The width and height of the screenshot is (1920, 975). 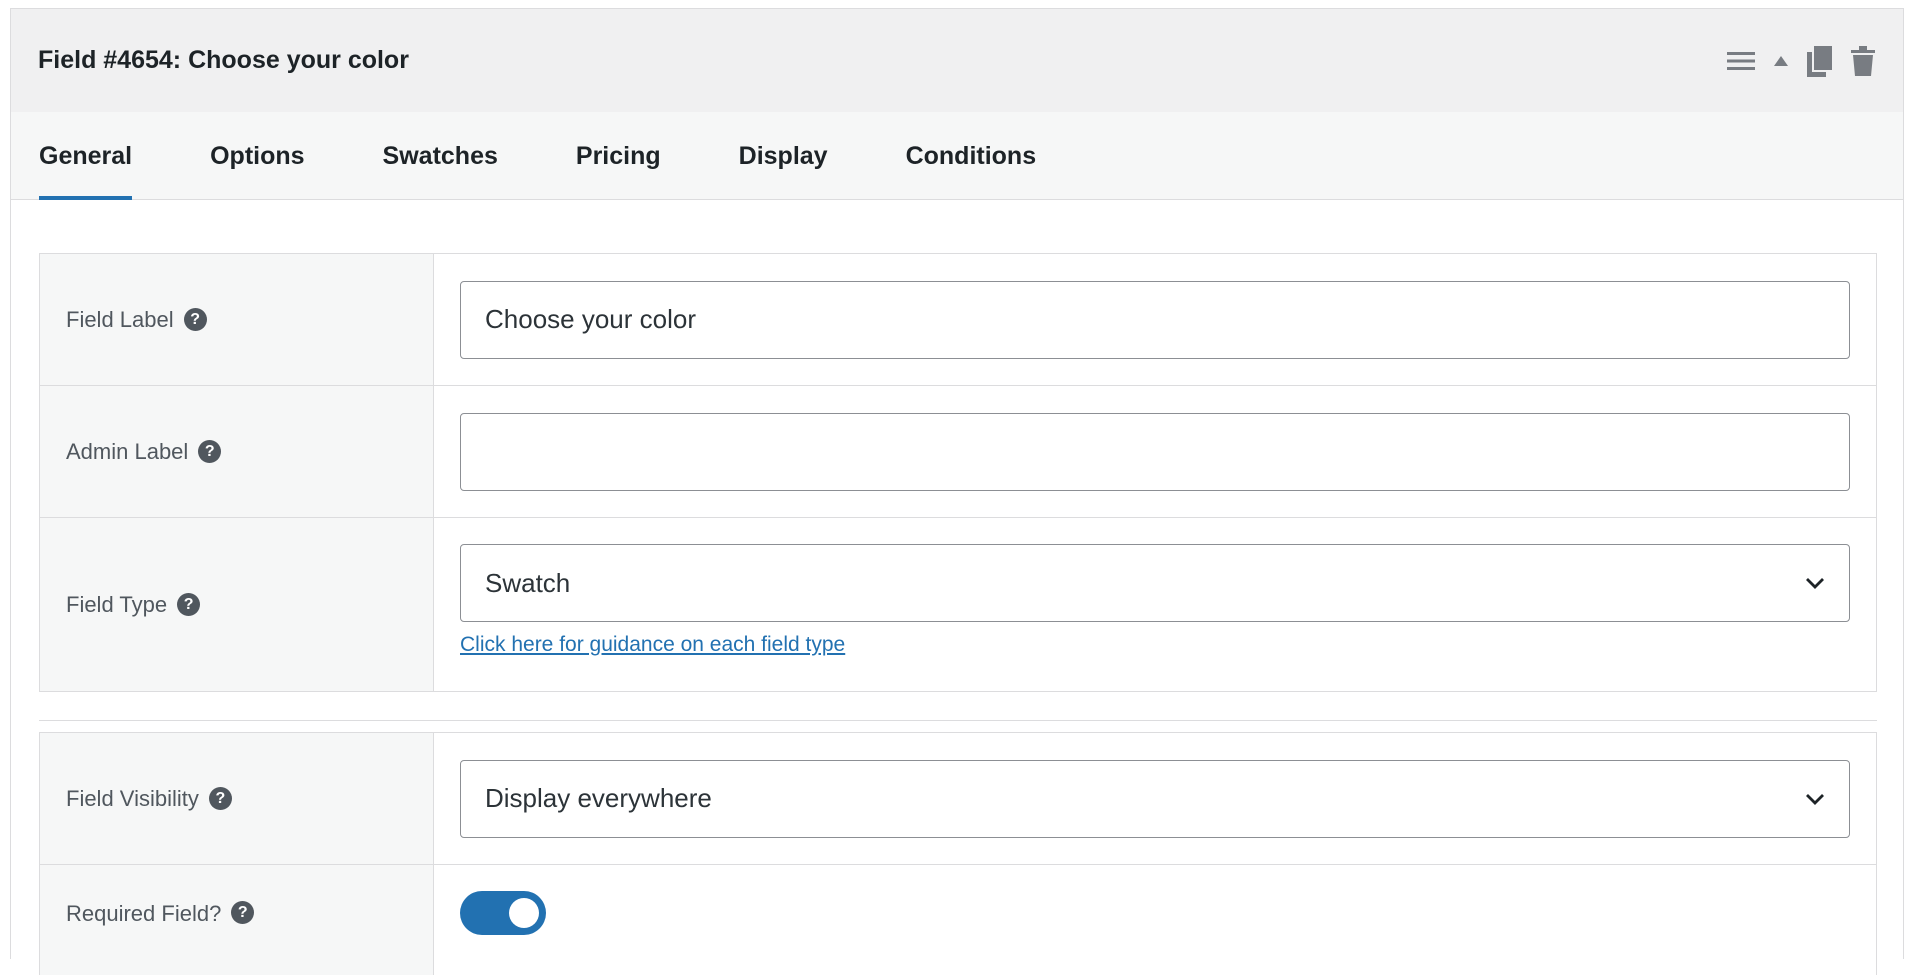 What do you see at coordinates (528, 582) in the screenshot?
I see `field-type-value: Swatch` at bounding box center [528, 582].